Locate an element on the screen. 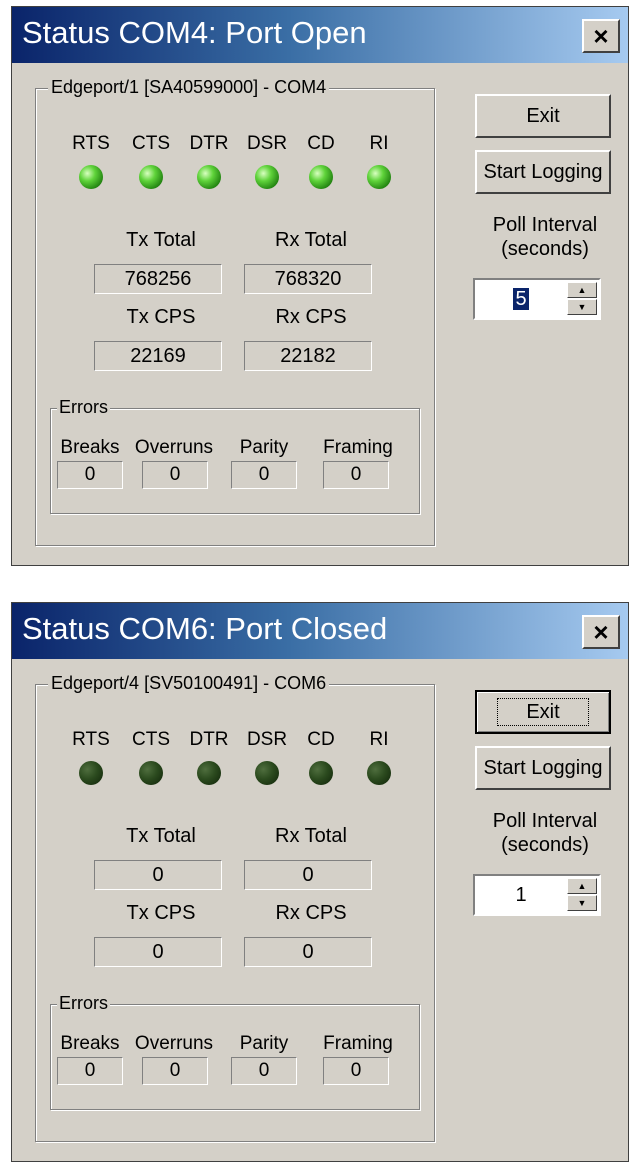 This screenshot has height=1162, width=630. poll-interval-spinner: 1 ▲ ▼ is located at coordinates (537, 895).